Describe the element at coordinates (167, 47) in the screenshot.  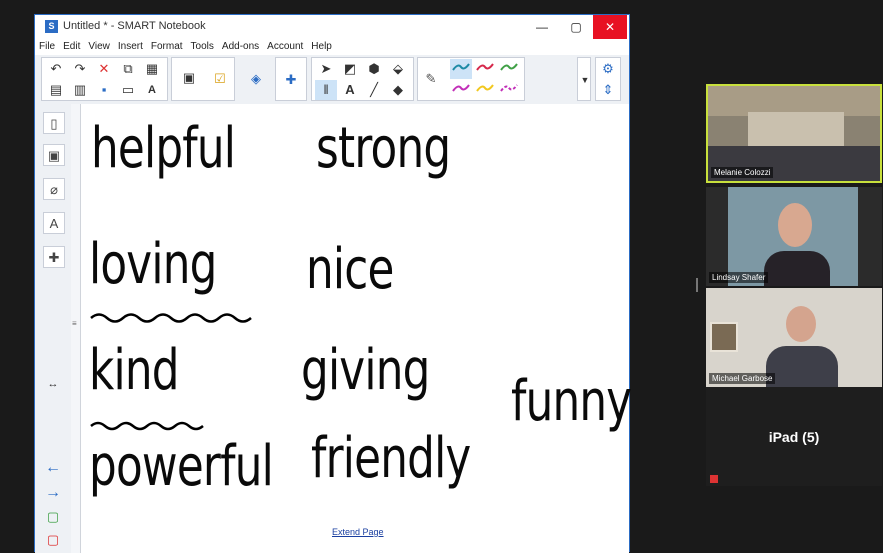
I see `menu-format: Format` at that location.